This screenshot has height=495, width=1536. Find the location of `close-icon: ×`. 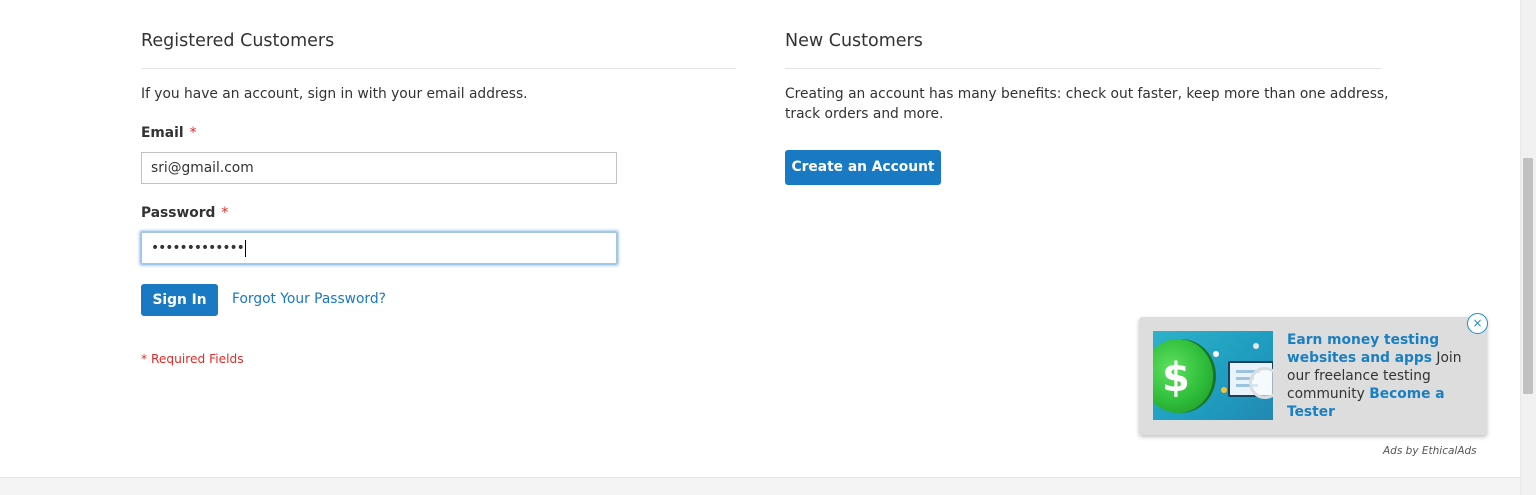

close-icon: × is located at coordinates (1477, 323).